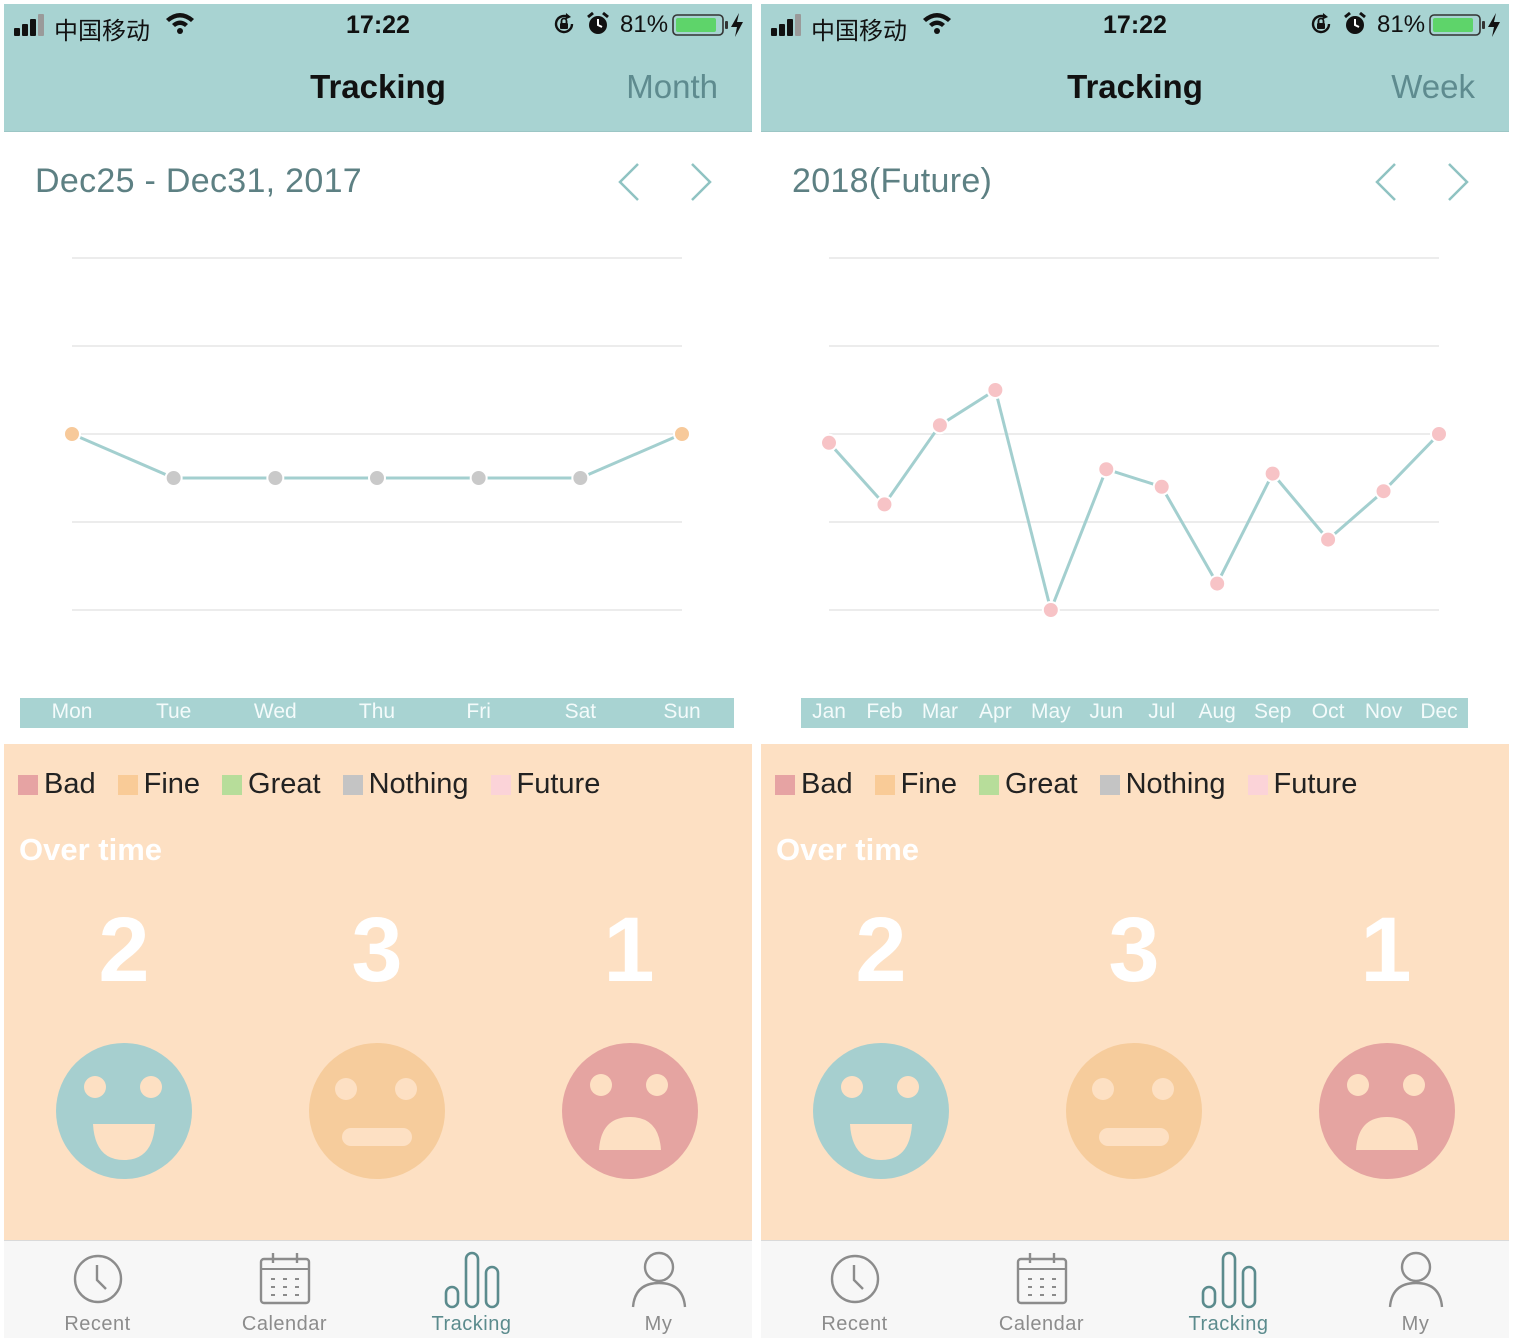  I want to click on x-tick-label: Tue, so click(173, 711).